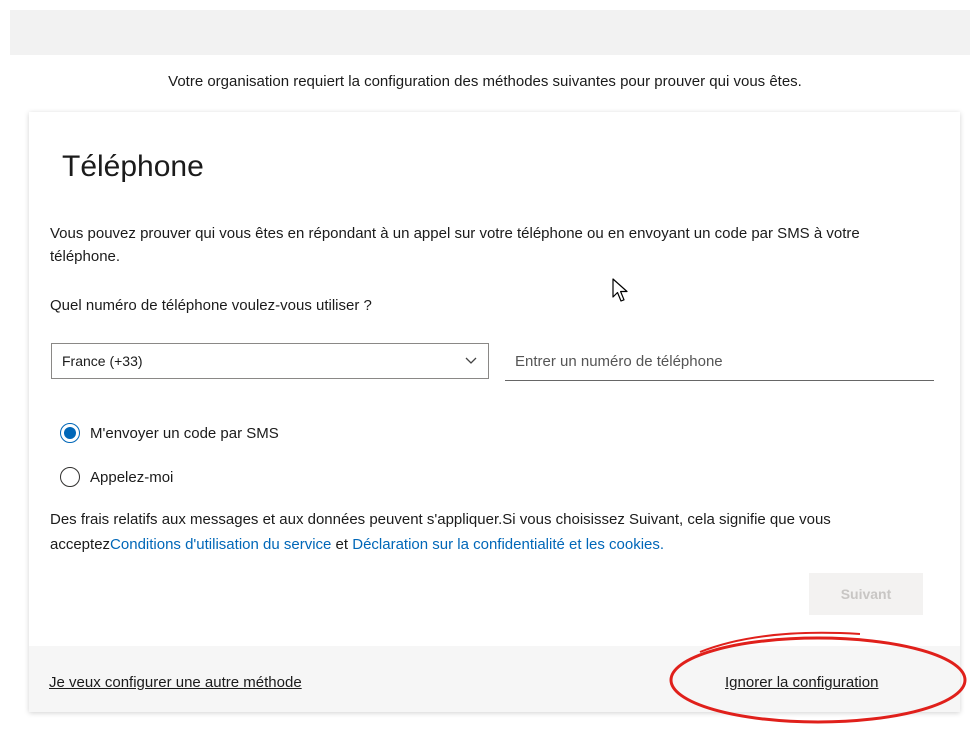 The height and width of the screenshot is (733, 970). Describe the element at coordinates (342, 544) in the screenshot. I see `terms-and: et` at that location.